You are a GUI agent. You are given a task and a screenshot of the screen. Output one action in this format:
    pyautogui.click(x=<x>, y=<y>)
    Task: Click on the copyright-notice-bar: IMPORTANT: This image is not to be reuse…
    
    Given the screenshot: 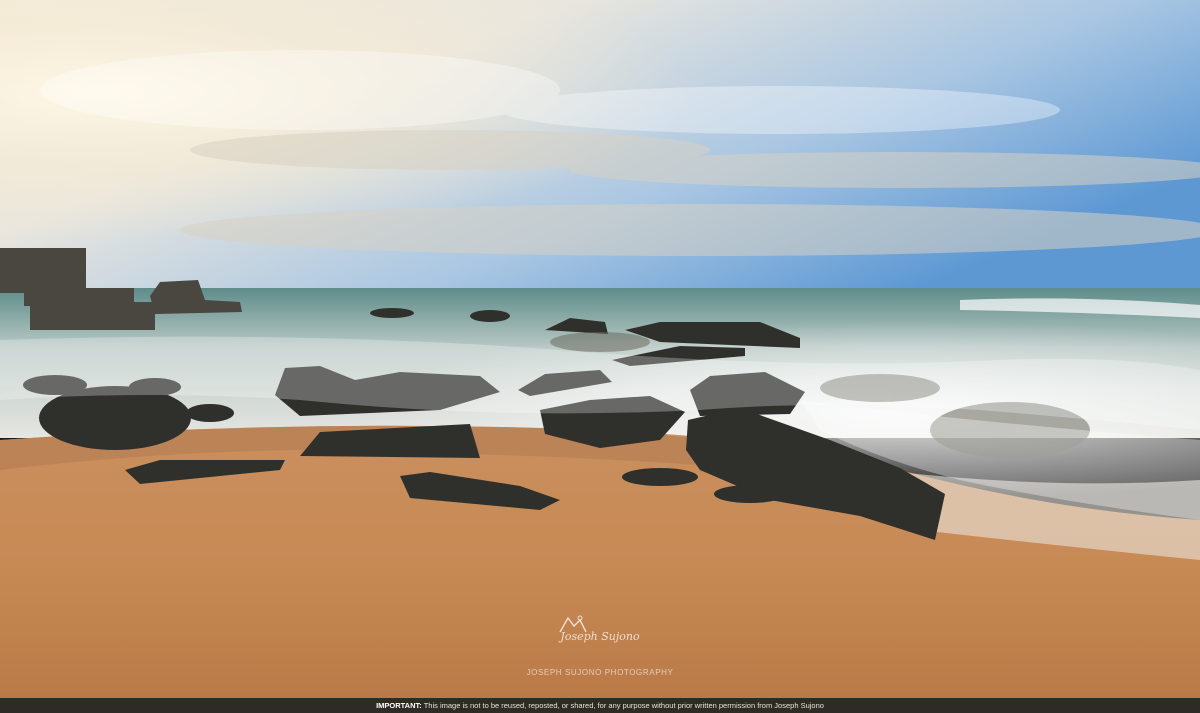 What is the action you would take?
    pyautogui.click(x=600, y=705)
    